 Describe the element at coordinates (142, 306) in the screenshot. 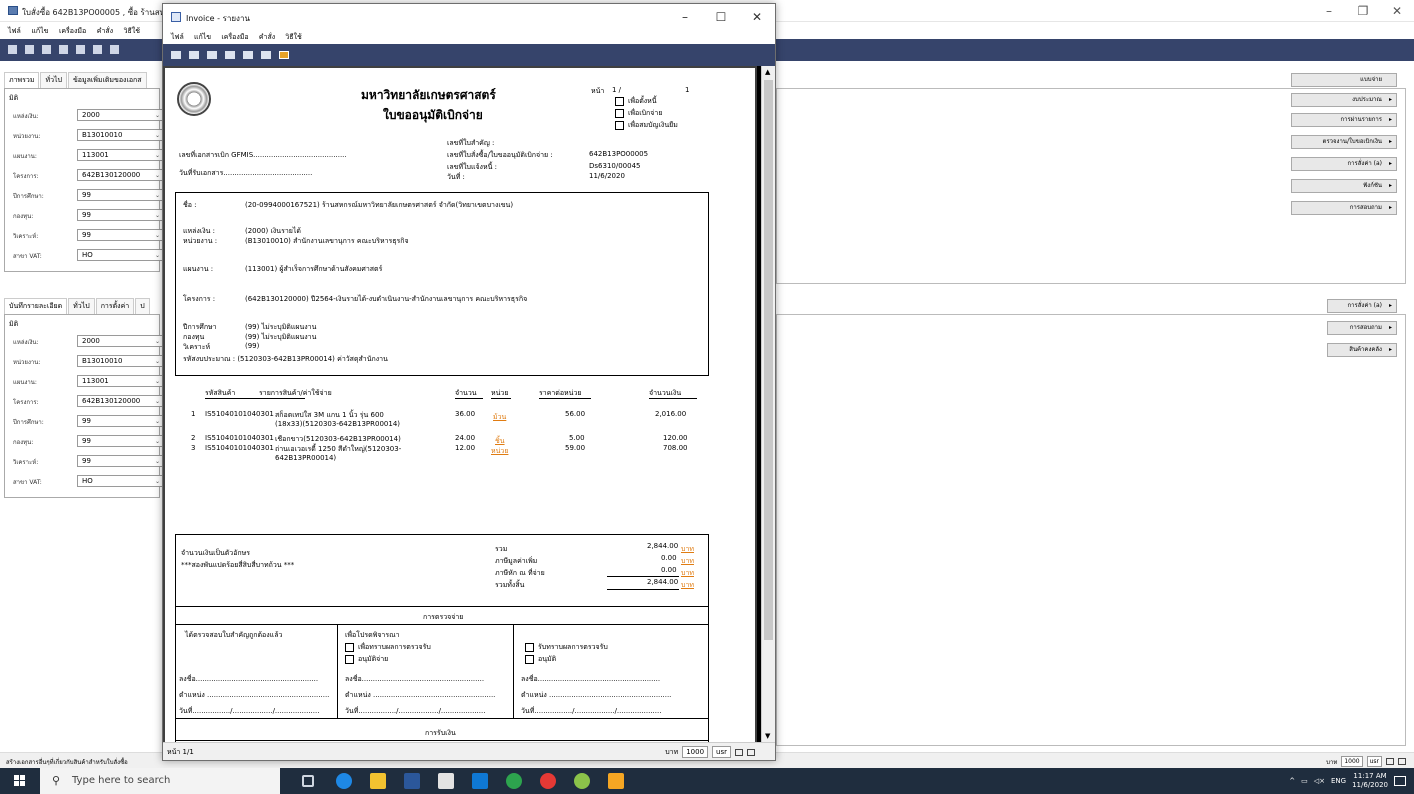

I see `tab-line-more: ป` at that location.